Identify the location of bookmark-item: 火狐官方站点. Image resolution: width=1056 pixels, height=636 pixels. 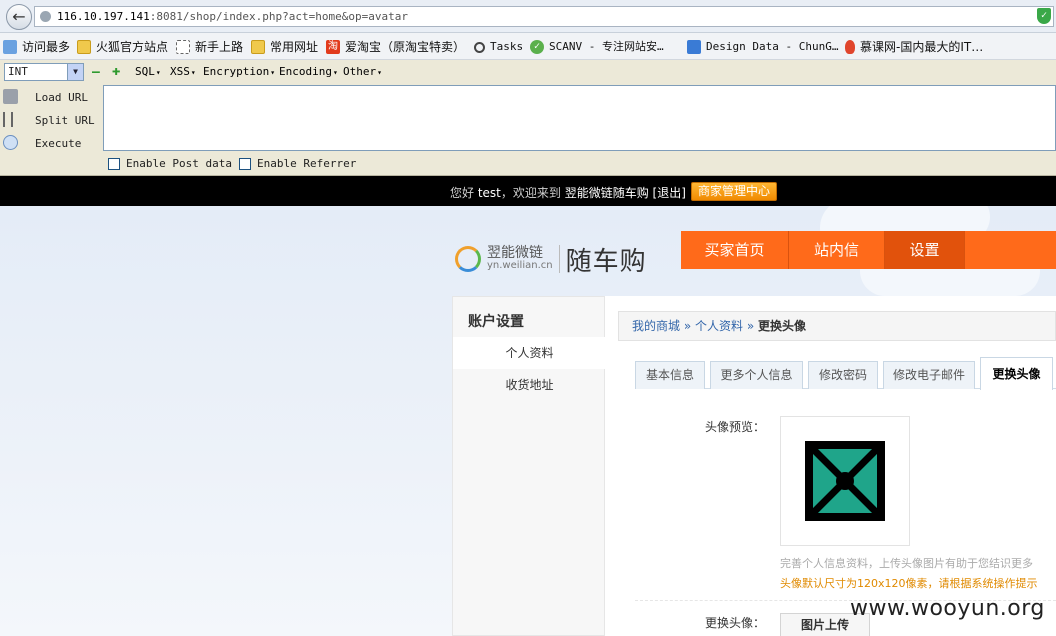
(122, 47).